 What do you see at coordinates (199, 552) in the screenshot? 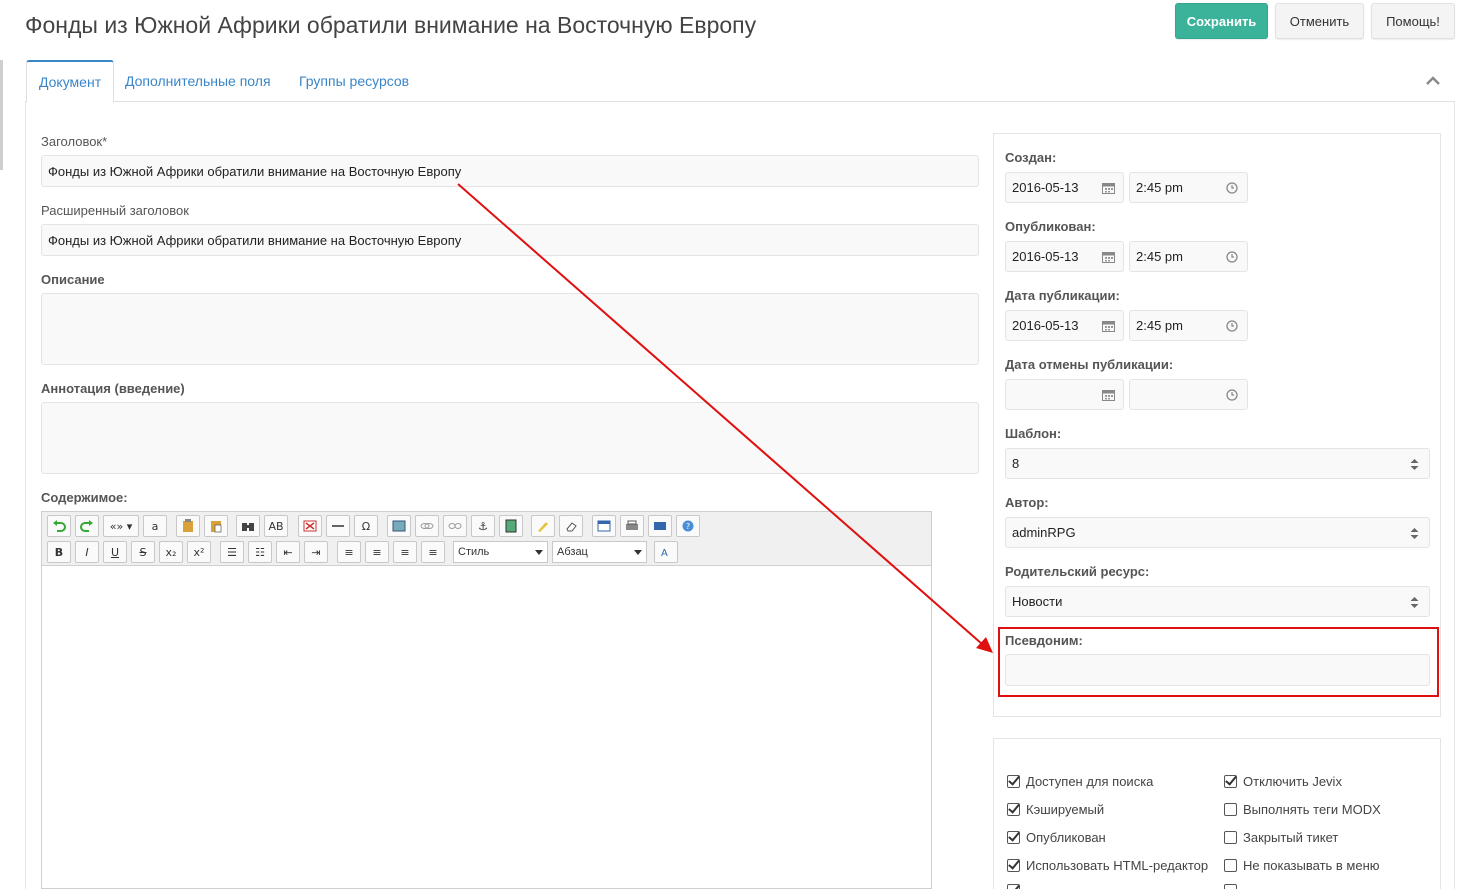
I see `superscript-icon: x²` at bounding box center [199, 552].